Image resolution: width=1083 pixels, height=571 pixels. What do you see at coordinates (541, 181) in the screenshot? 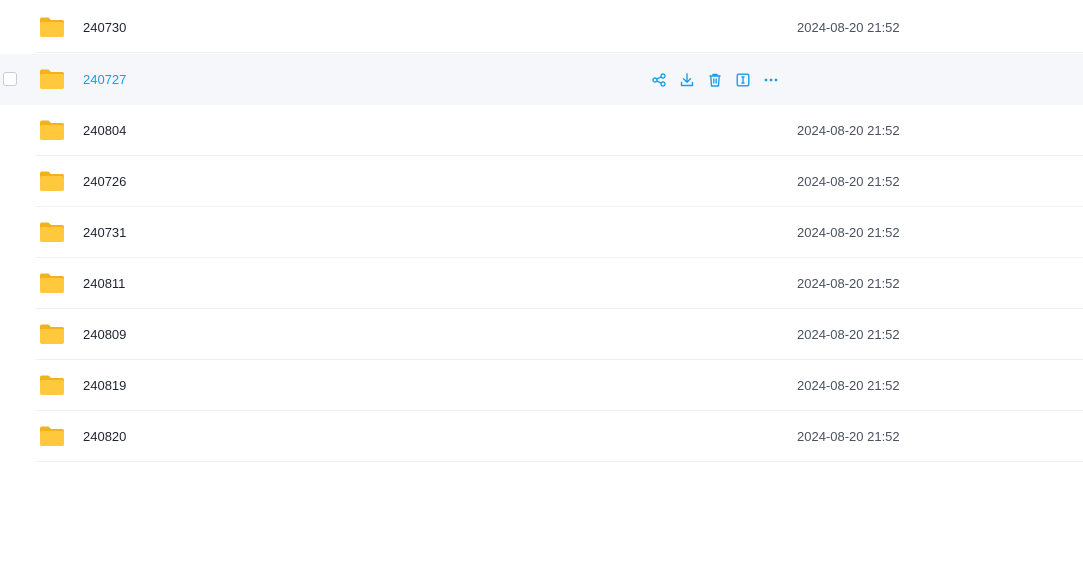
I see `file-row: 240726 2024-08-20 21:52` at bounding box center [541, 181].